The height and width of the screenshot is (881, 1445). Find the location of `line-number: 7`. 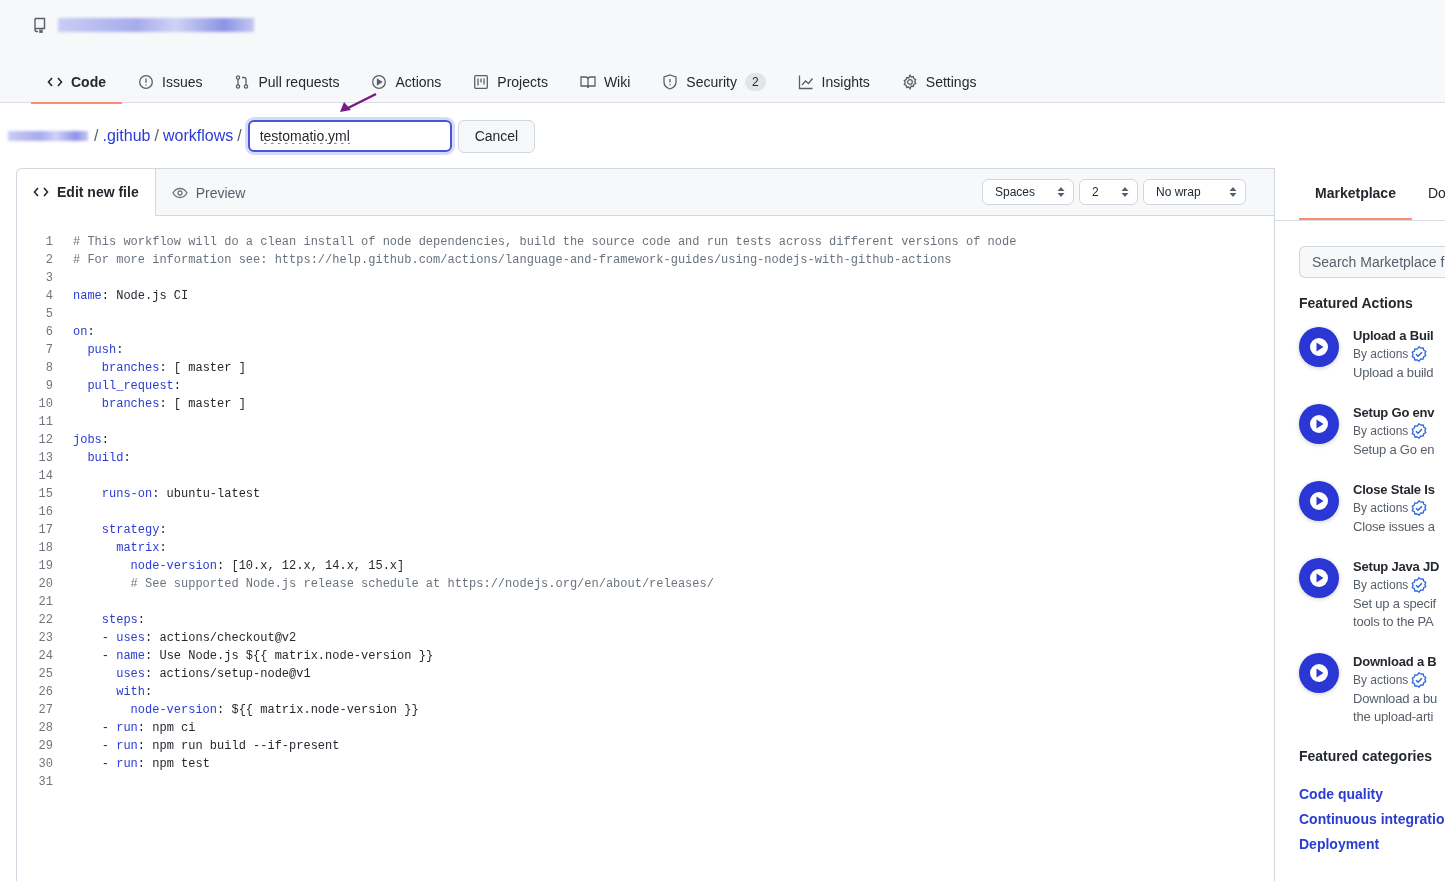

line-number: 7 is located at coordinates (48, 350).